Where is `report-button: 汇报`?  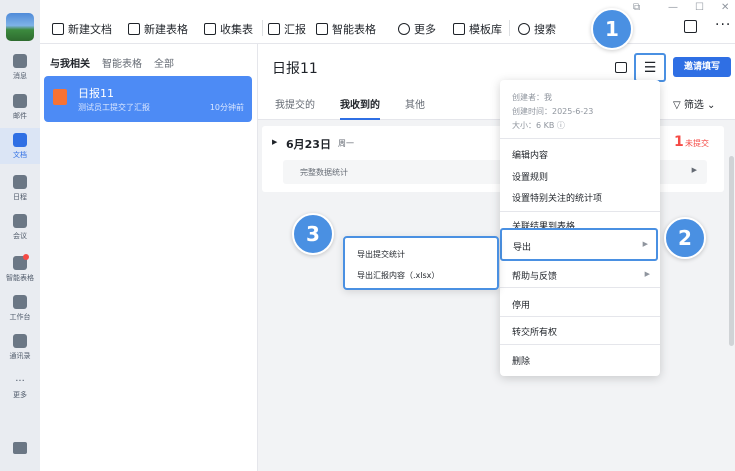
report-button: 汇报 is located at coordinates (287, 29).